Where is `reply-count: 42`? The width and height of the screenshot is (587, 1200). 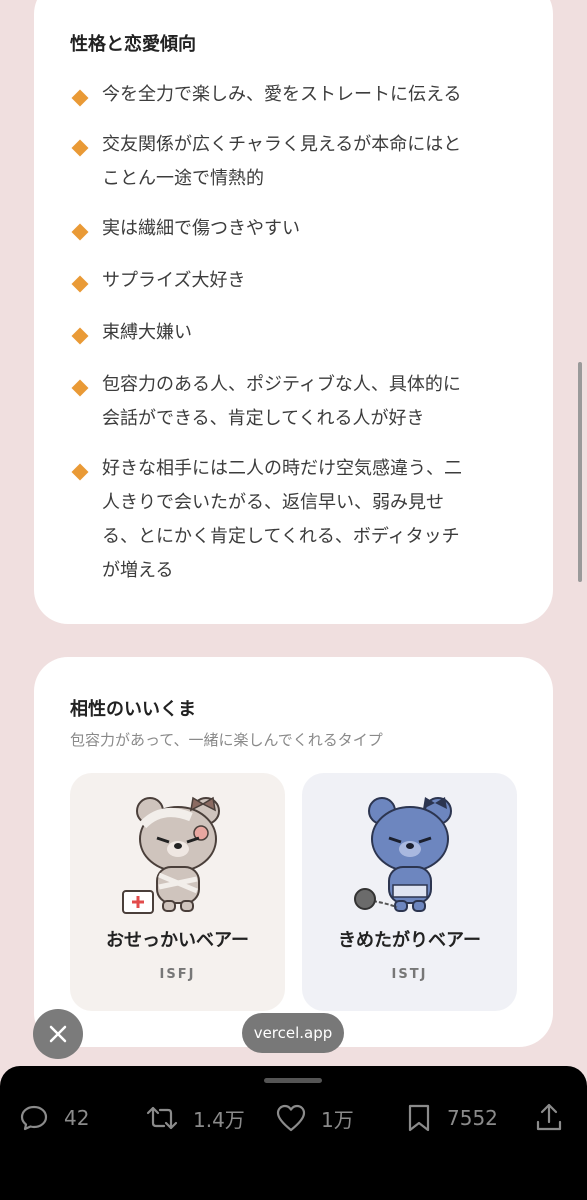
reply-count: 42 is located at coordinates (77, 1118).